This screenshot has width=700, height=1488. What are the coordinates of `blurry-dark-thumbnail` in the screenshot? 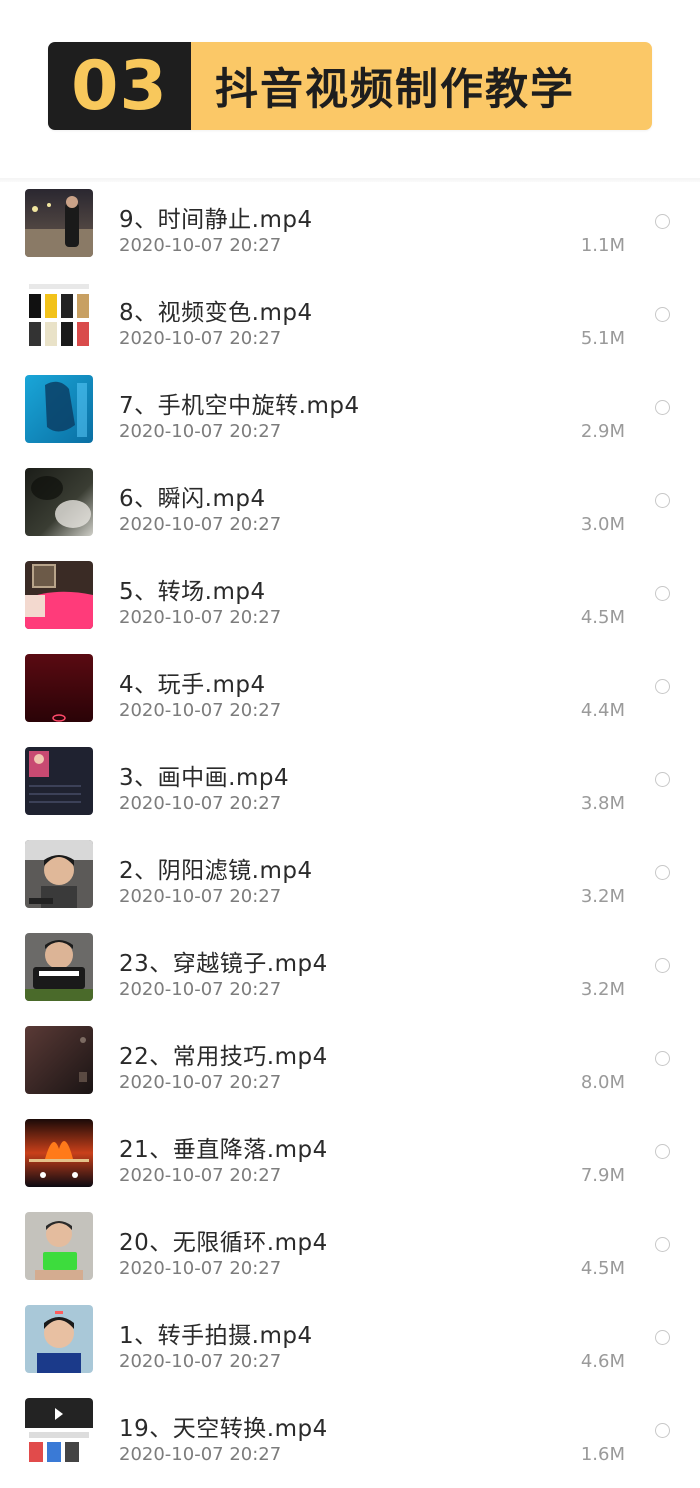 It's located at (59, 502).